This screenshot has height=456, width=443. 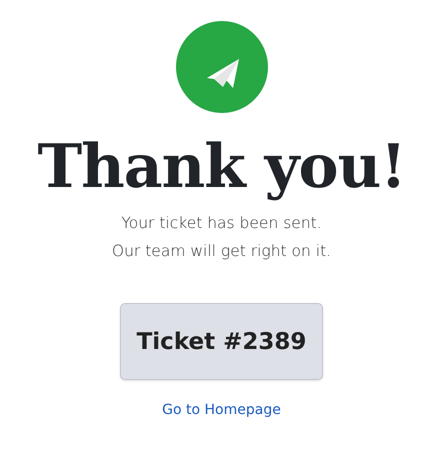 I want to click on message-text: Your ticket has been sent., so click(x=221, y=223).